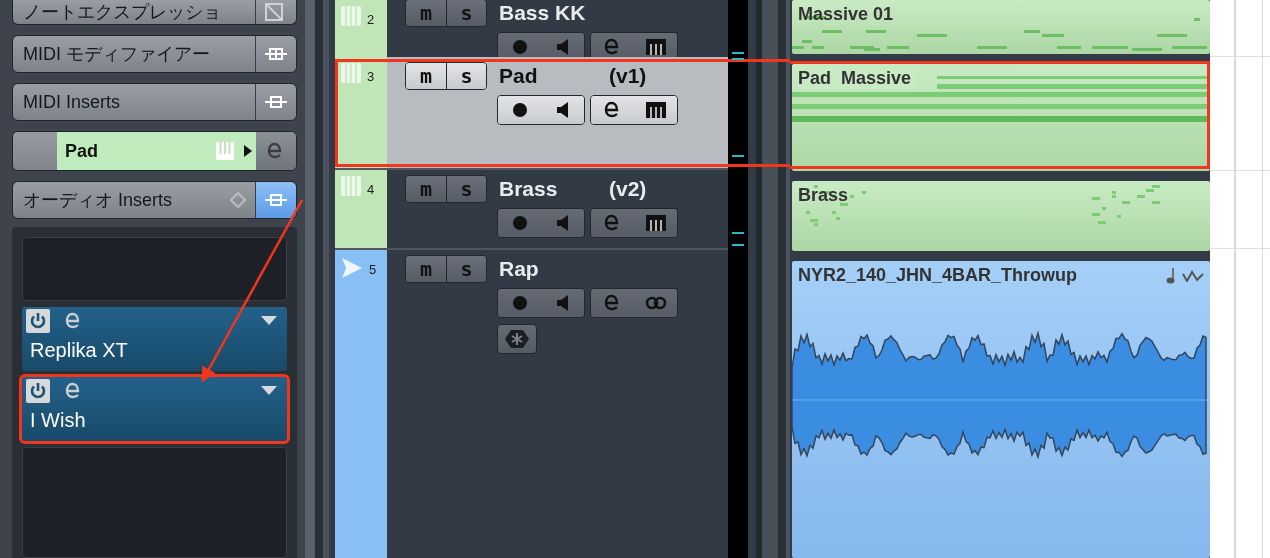 This screenshot has width=1270, height=558. Describe the element at coordinates (1001, 216) in the screenshot. I see `midi-part: Brass` at that location.